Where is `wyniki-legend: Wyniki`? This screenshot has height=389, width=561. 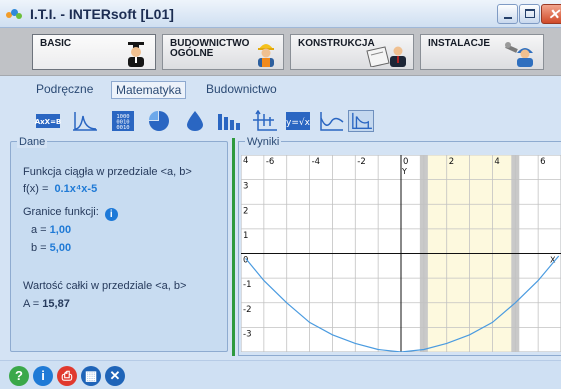
wyniki-legend: Wyniki is located at coordinates (263, 142).